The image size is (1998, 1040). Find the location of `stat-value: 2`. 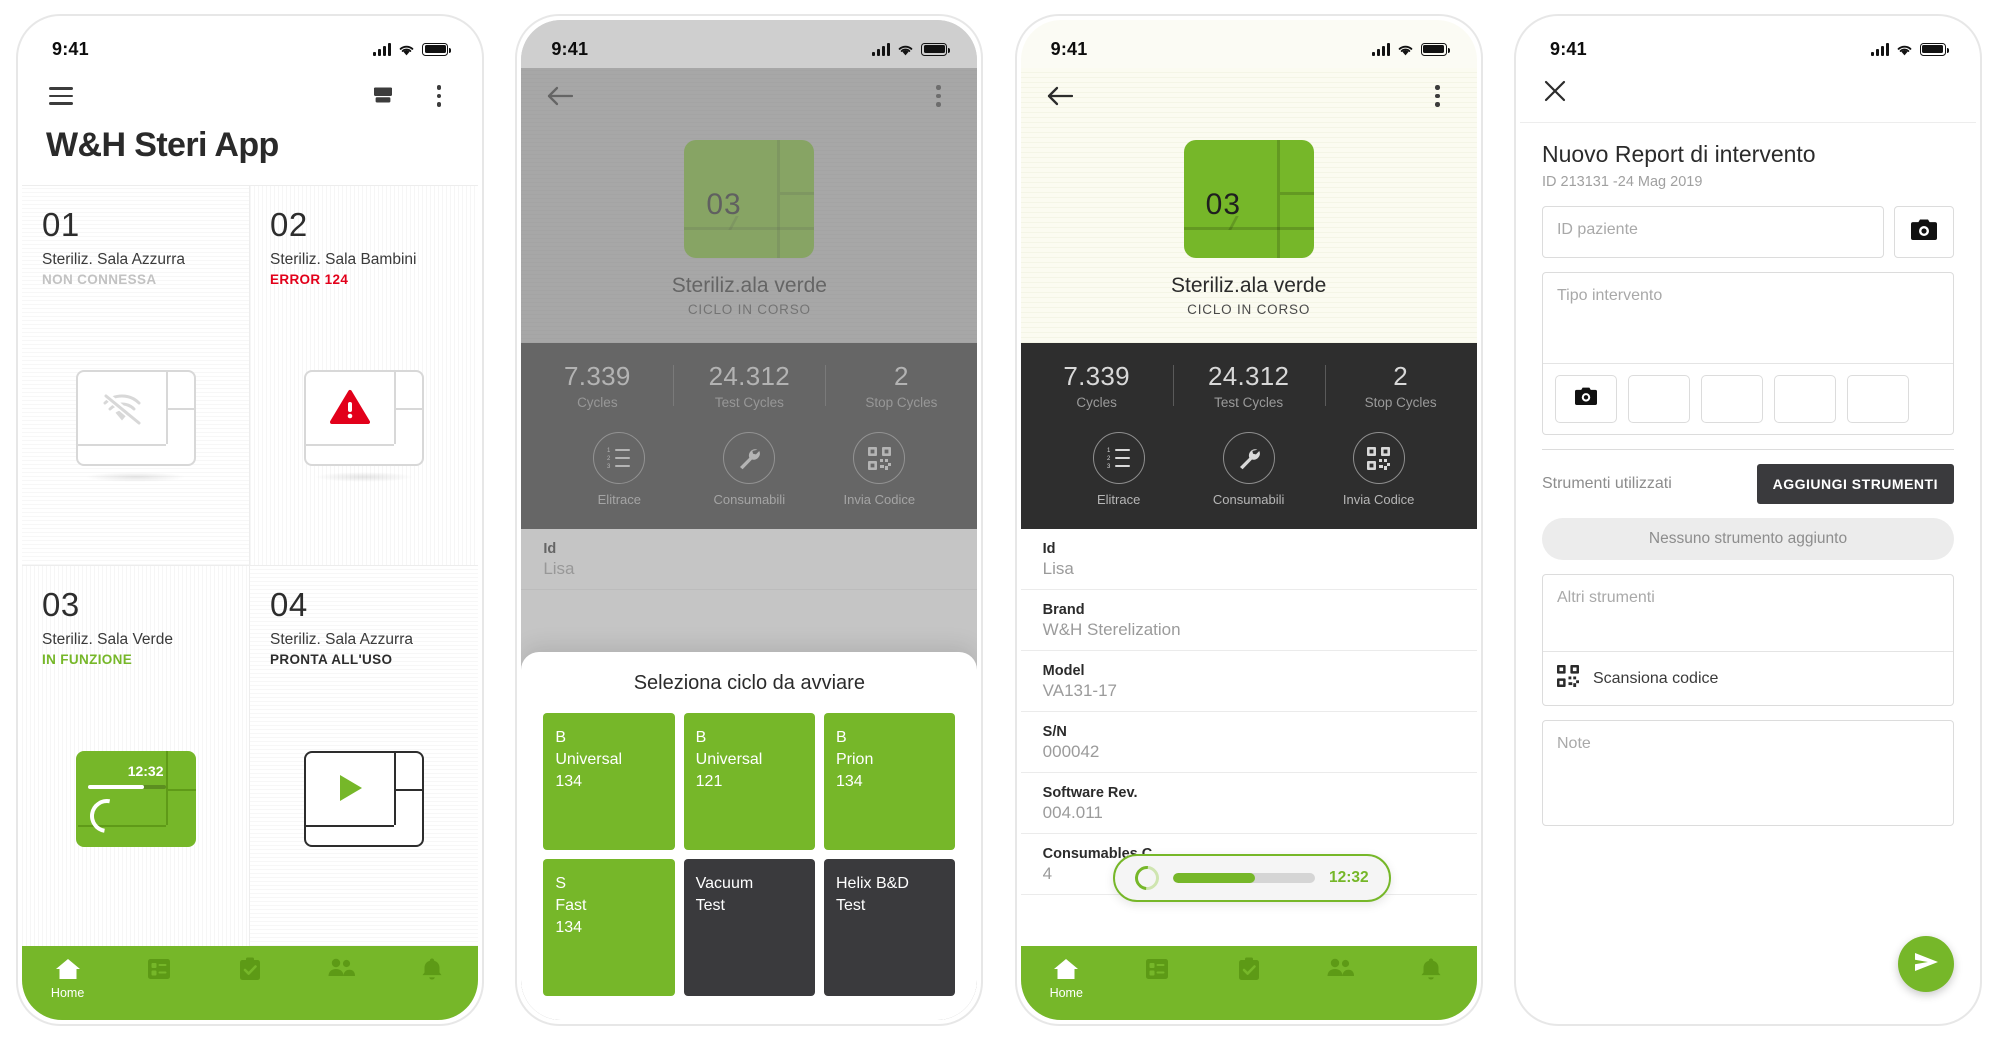

stat-value: 2 is located at coordinates (901, 376).